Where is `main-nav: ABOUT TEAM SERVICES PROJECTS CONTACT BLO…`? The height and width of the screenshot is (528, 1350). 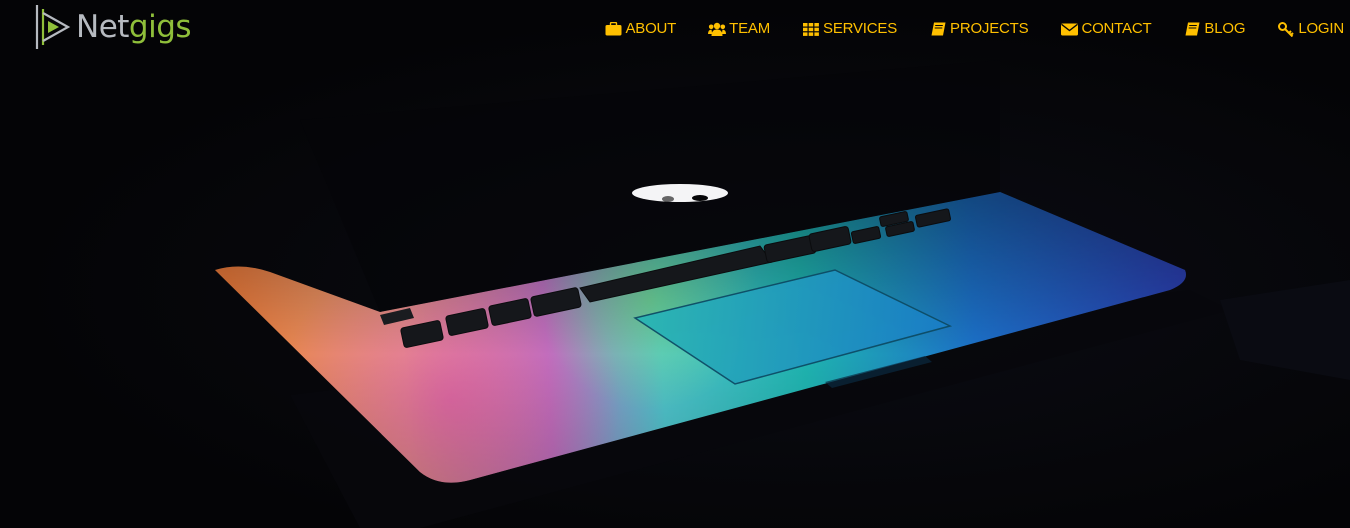 main-nav: ABOUT TEAM SERVICES PROJECTS CONTACT BLO… is located at coordinates (958, 29).